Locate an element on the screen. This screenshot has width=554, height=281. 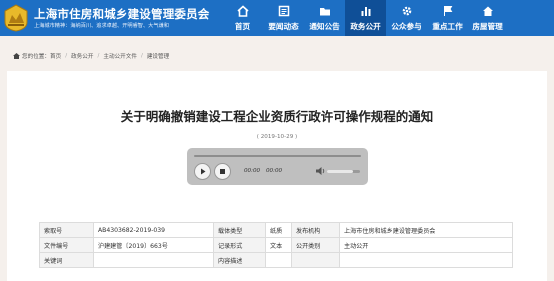
stop-button is located at coordinates (222, 171).